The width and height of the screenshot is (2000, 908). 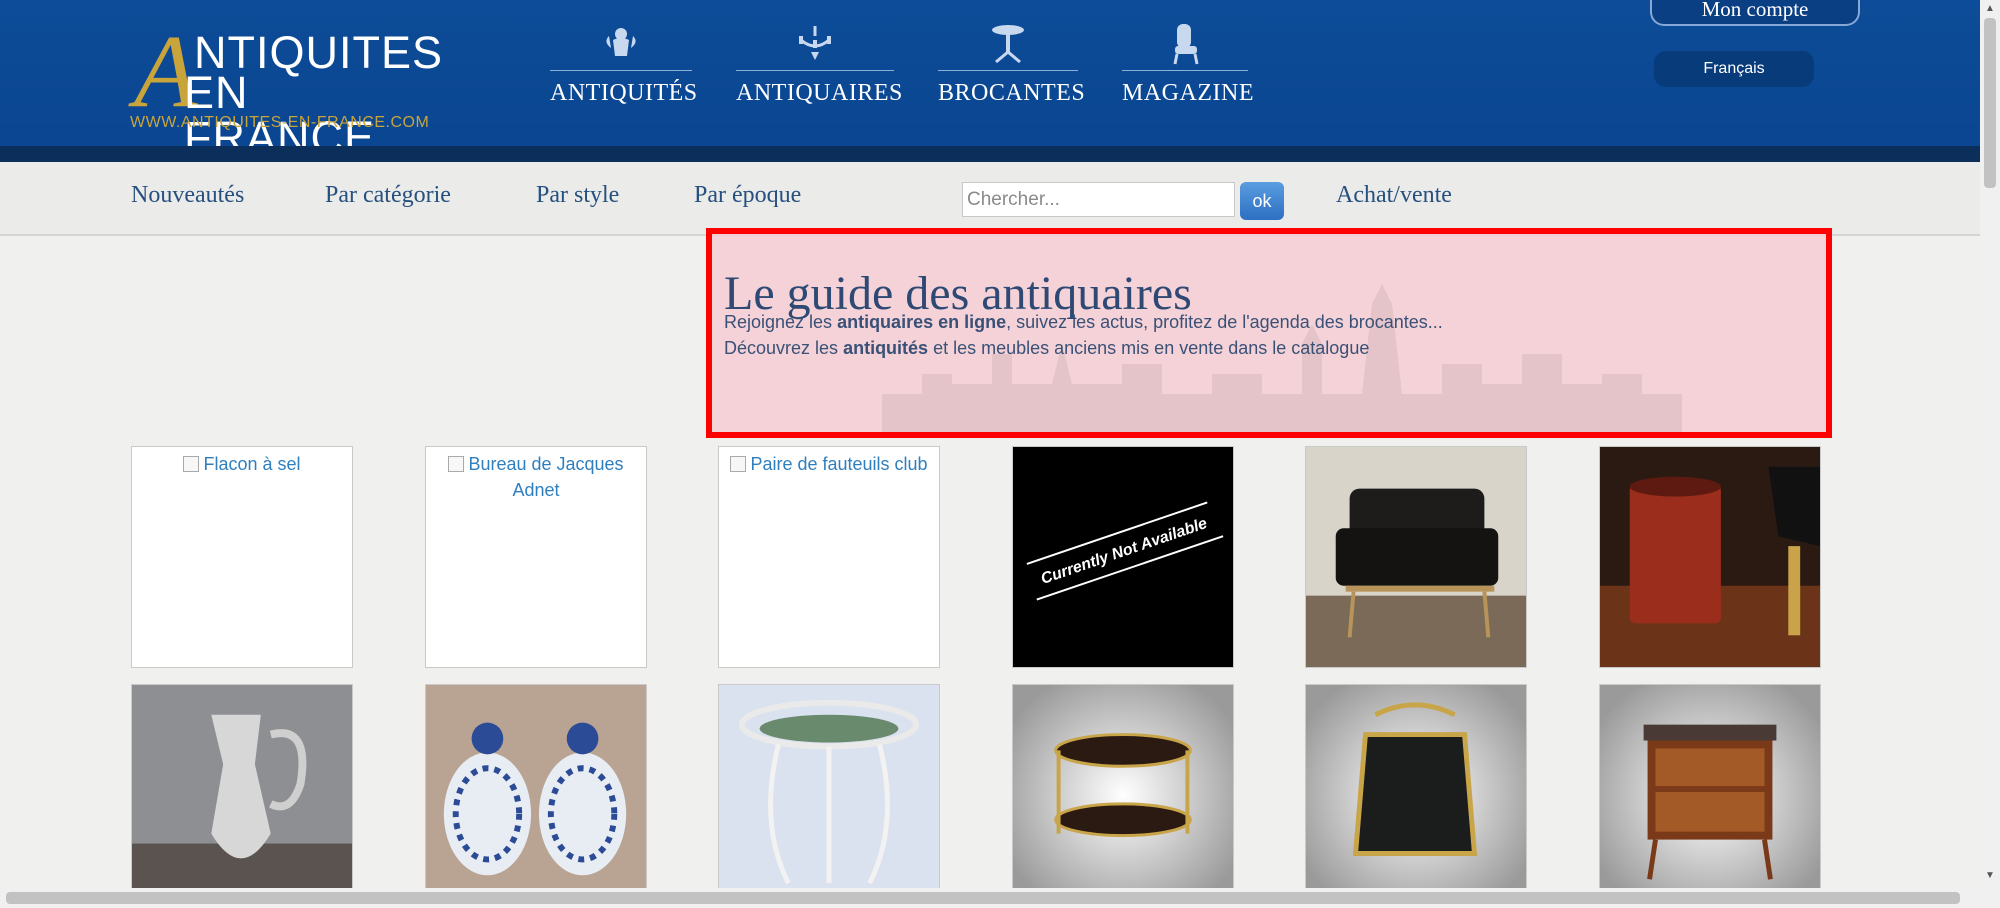 What do you see at coordinates (1186, 44) in the screenshot?
I see `armchair-icon` at bounding box center [1186, 44].